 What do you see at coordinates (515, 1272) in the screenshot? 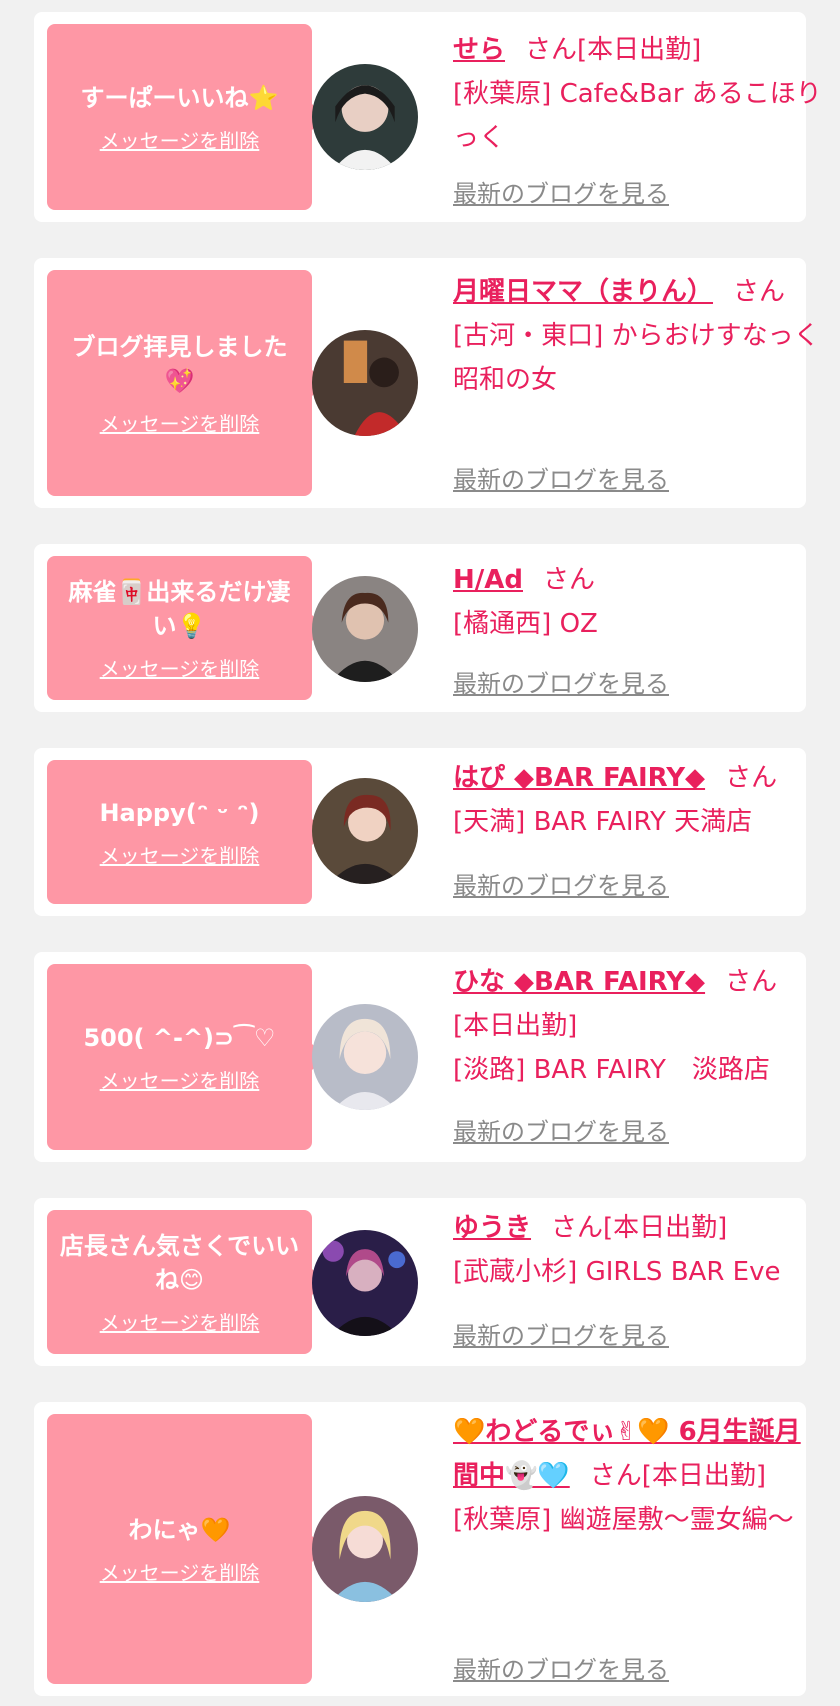
I see `shop-area: [武蔵小杉]` at bounding box center [515, 1272].